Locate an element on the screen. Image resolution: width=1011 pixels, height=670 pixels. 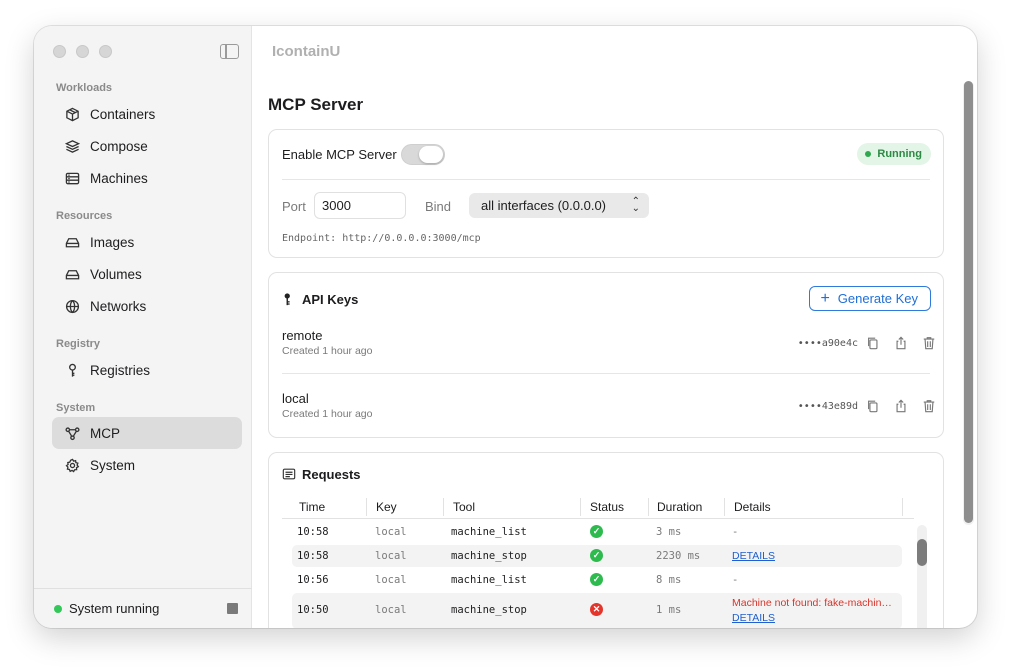
cell-time: 10:50 is located at coordinates (313, 610).